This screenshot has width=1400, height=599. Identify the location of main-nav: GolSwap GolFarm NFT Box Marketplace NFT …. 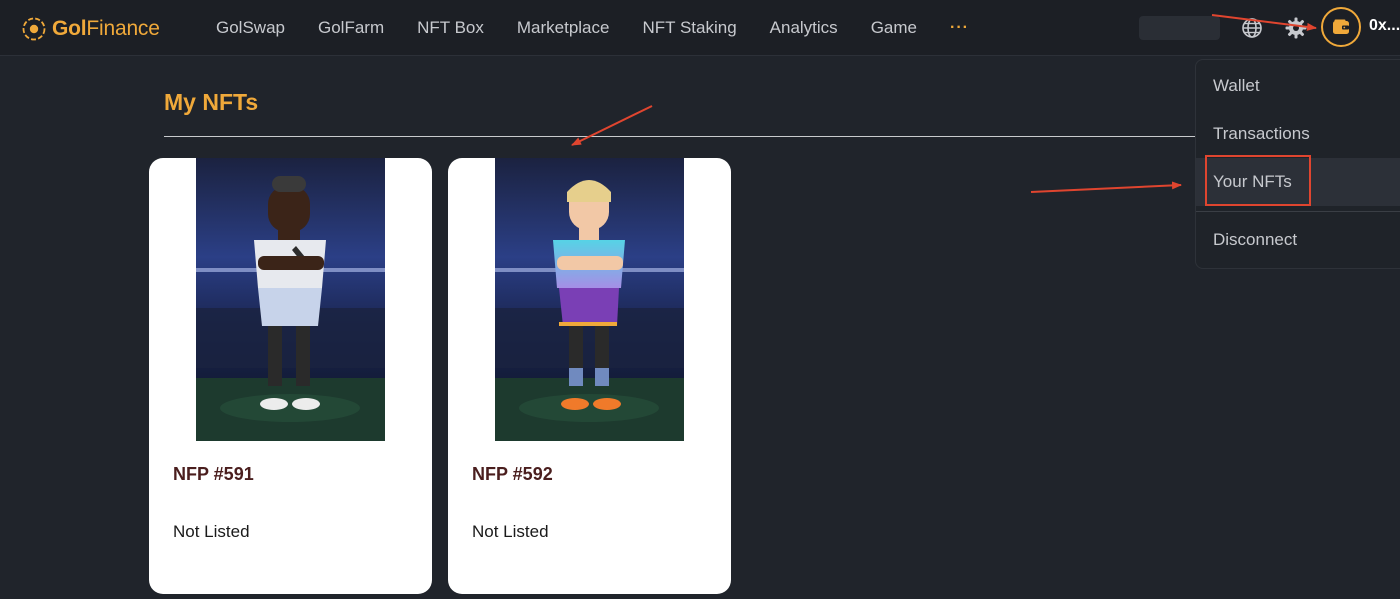
(592, 28).